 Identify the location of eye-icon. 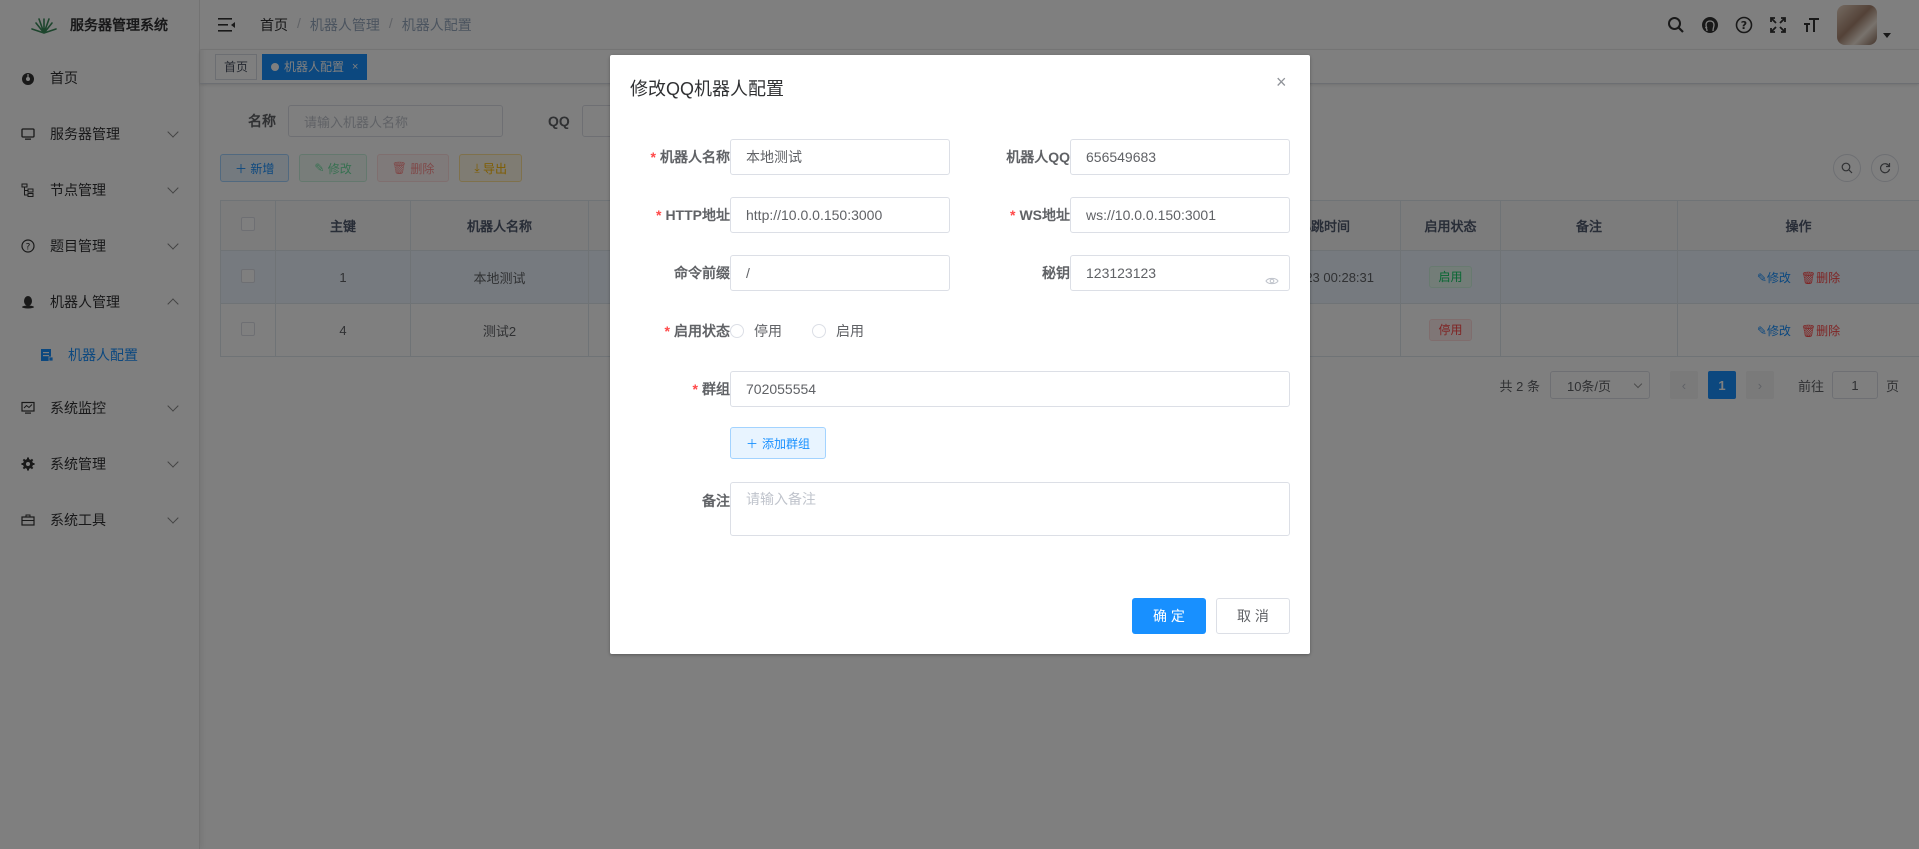
(1272, 283).